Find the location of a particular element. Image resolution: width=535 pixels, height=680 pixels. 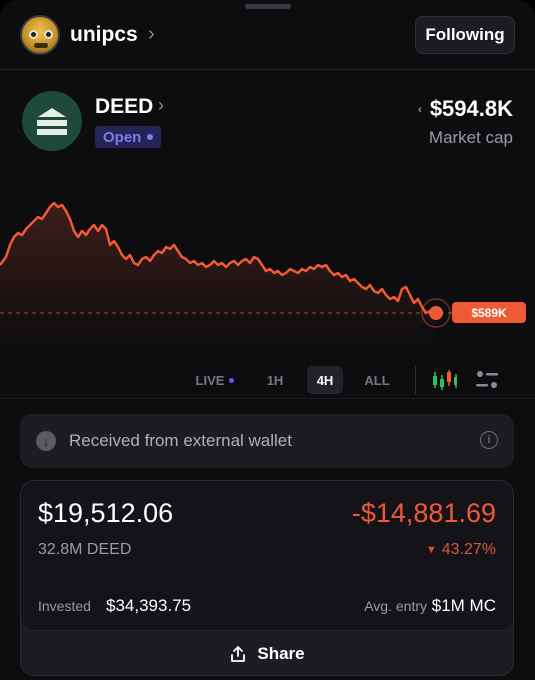

avatar-eye-left is located at coordinates (33, 34).